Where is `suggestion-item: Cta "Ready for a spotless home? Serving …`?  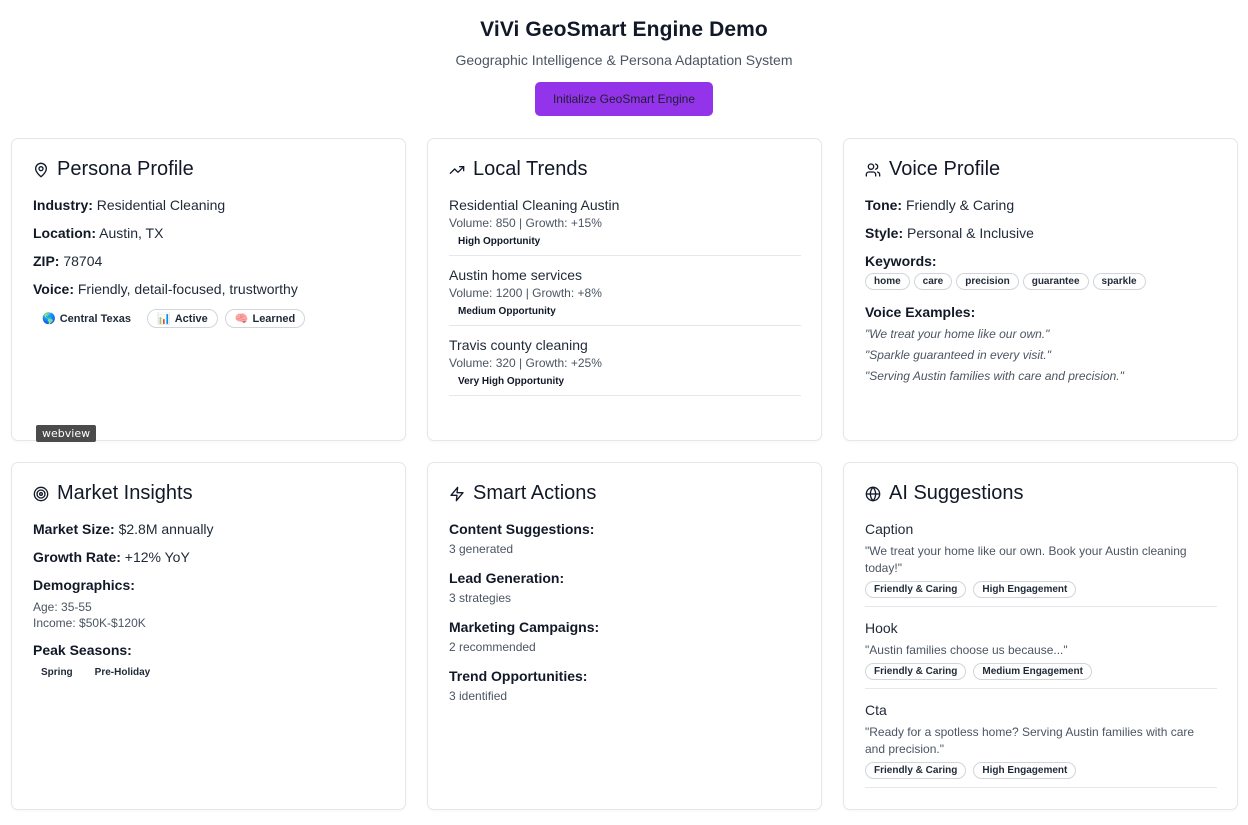
suggestion-item: Cta "Ready for a spotless home? Serving … is located at coordinates (1041, 745).